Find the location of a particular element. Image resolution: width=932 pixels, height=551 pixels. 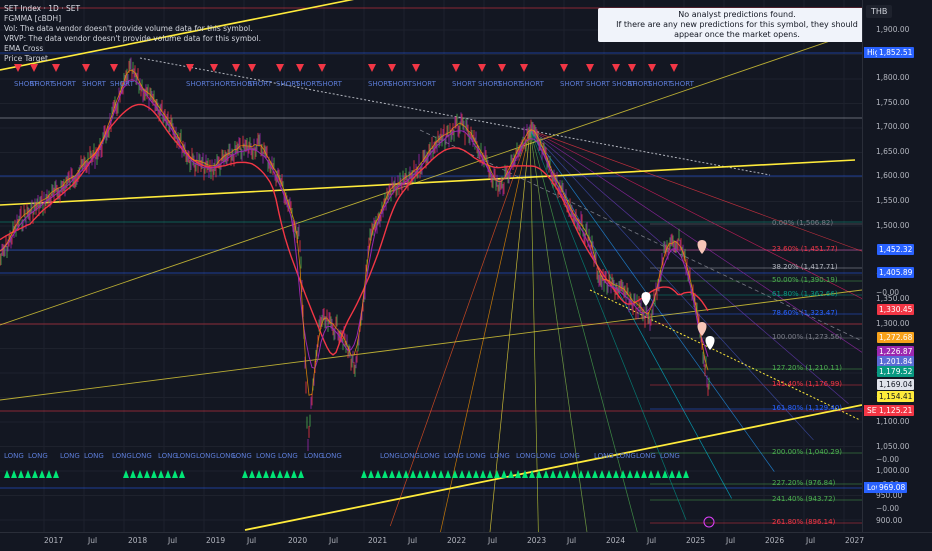

fib-level-label: 0.00% (1,506.82) is located at coordinates (803, 223).